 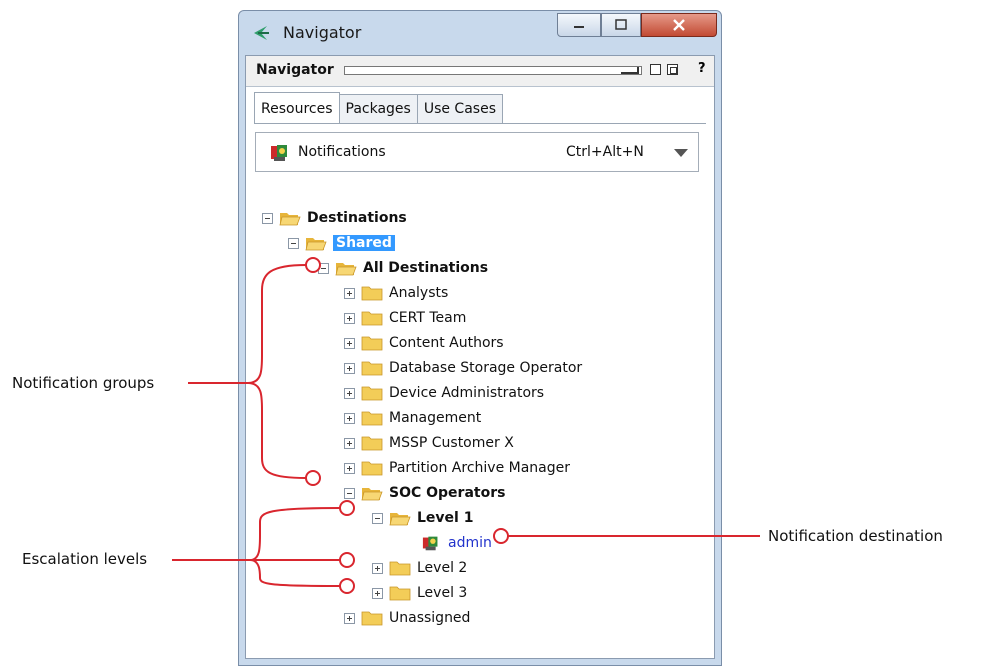 What do you see at coordinates (83, 383) in the screenshot?
I see `annotation-notification-groups: Notification groups` at bounding box center [83, 383].